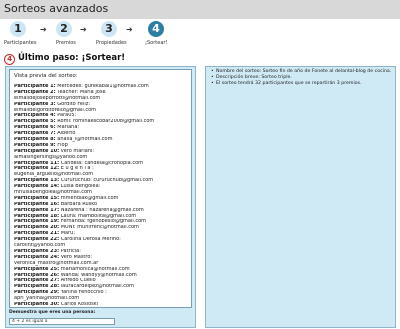 This screenshot has height=329, width=400. Describe the element at coordinates (77, 281) in the screenshot. I see `participant-detail: Alfredo Cuello` at that location.